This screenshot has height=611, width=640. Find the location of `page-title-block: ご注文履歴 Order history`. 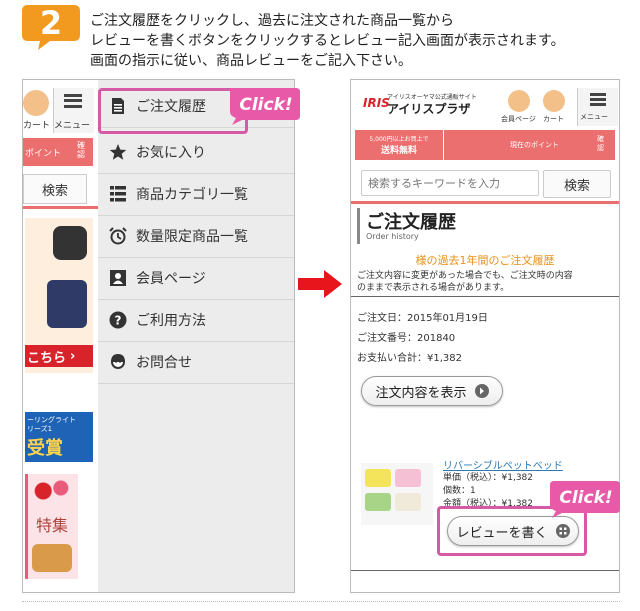

page-title-block: ご注文履歴 Order history is located at coordinates (486, 226).